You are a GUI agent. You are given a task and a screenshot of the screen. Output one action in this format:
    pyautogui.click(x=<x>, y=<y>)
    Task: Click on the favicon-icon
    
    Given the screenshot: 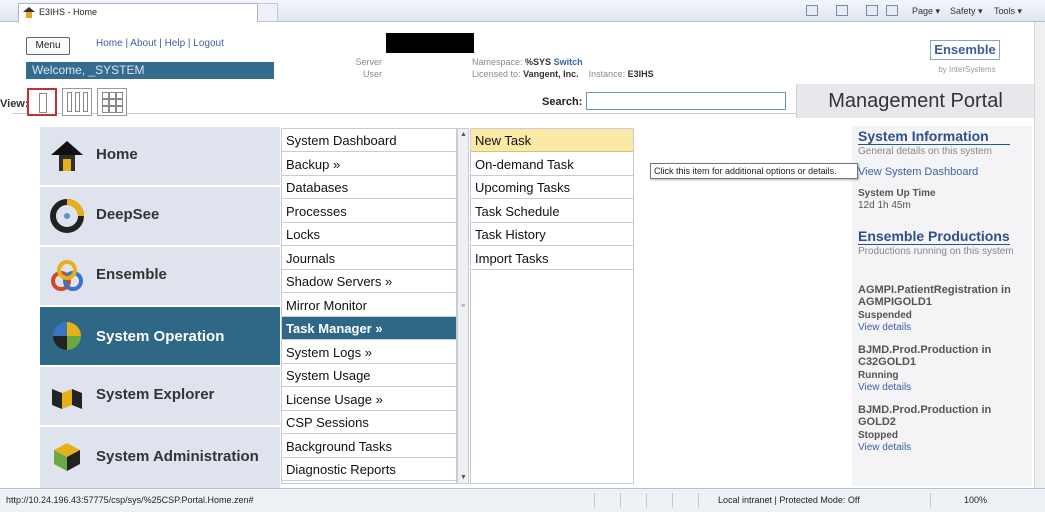 What is the action you would take?
    pyautogui.click(x=29, y=12)
    